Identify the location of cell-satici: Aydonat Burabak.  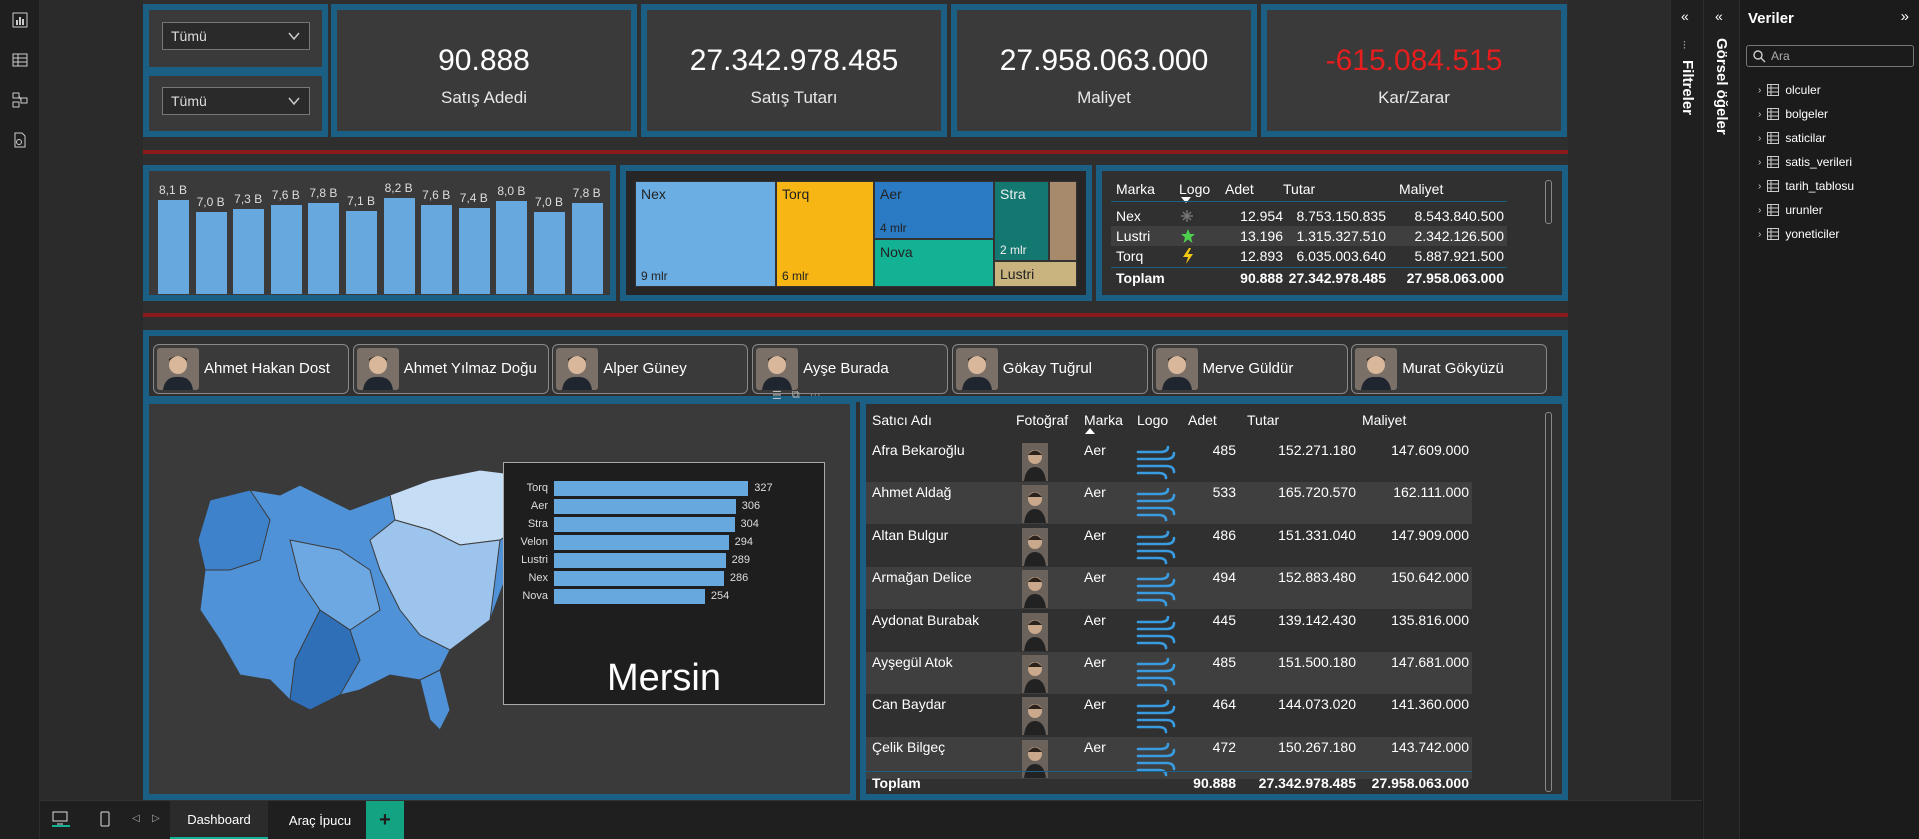
(926, 619).